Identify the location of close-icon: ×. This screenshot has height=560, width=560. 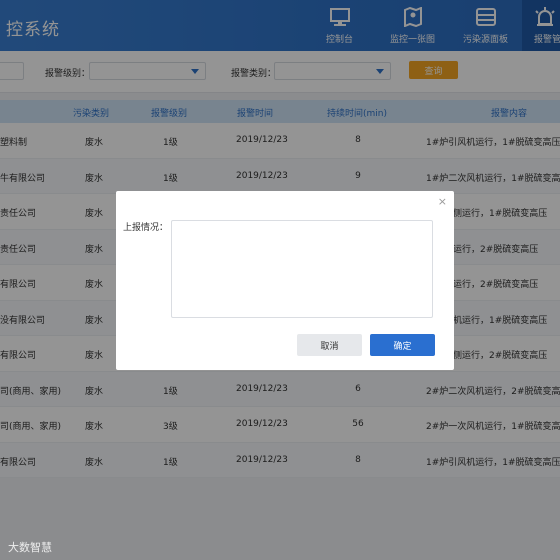
(442, 201).